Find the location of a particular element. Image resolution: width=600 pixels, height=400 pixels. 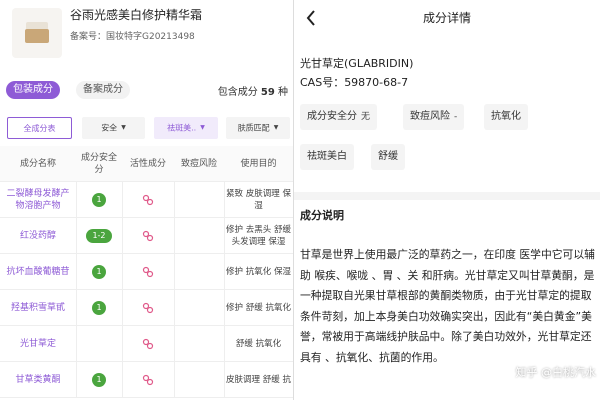

product-image is located at coordinates (37, 33).